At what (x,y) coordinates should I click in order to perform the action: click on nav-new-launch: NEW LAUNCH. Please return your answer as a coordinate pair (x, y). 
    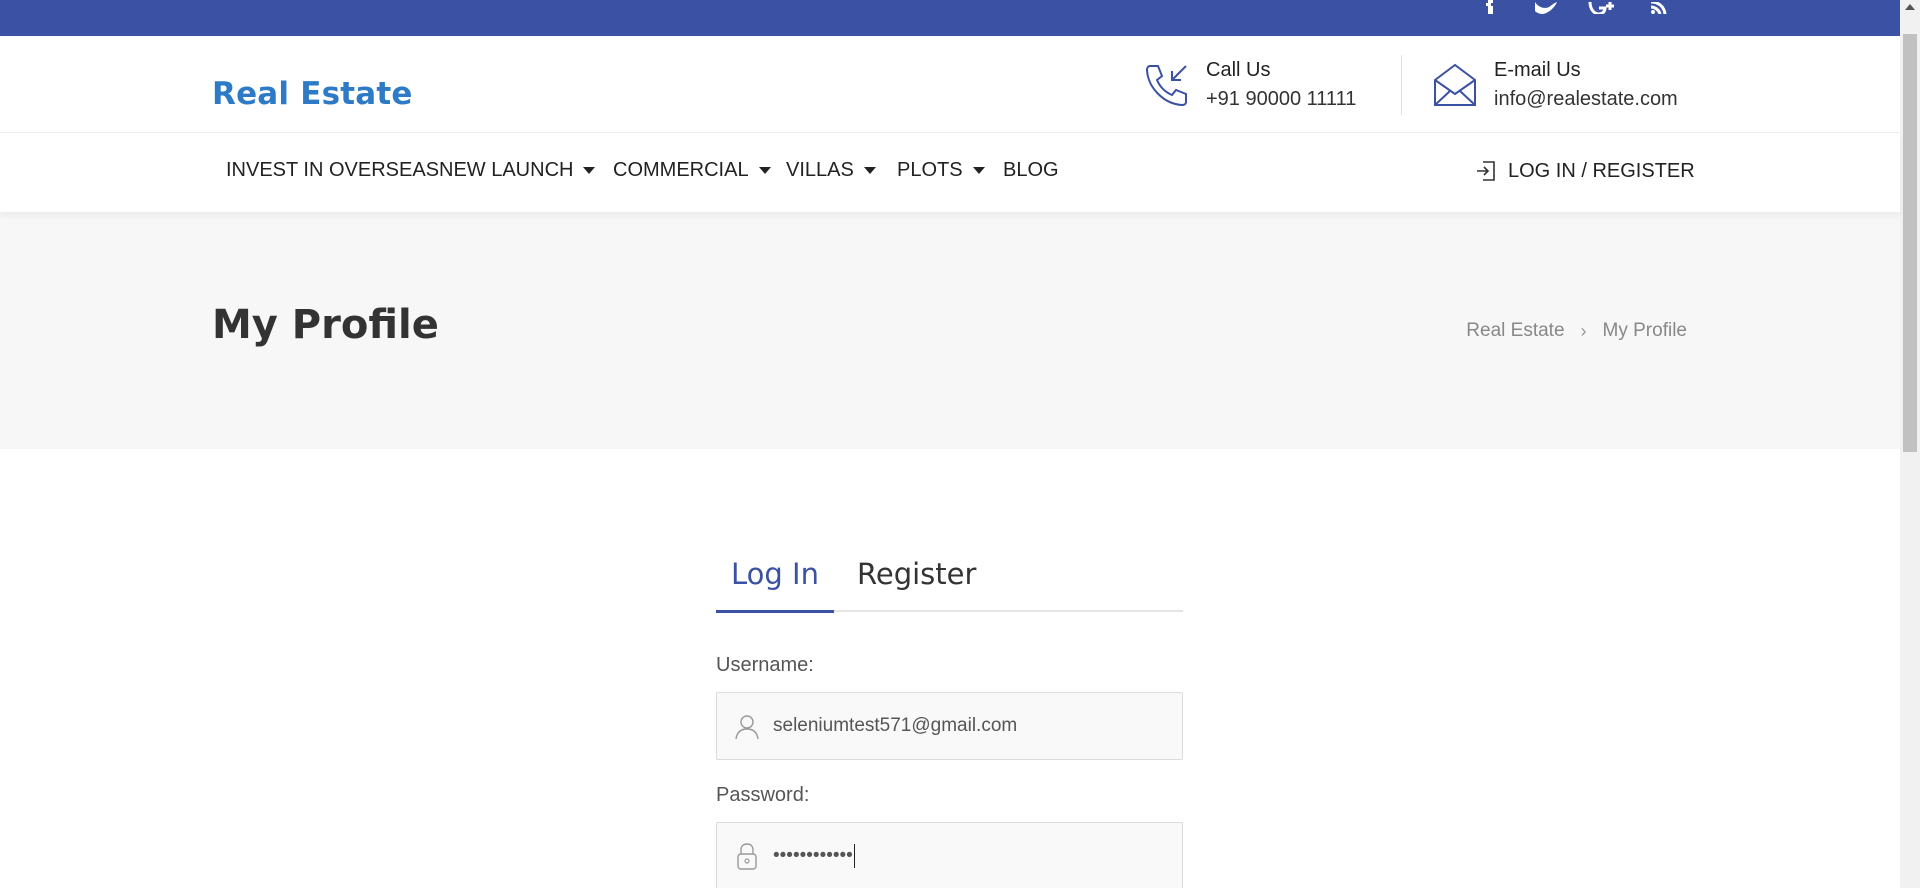
    Looking at the image, I should click on (517, 170).